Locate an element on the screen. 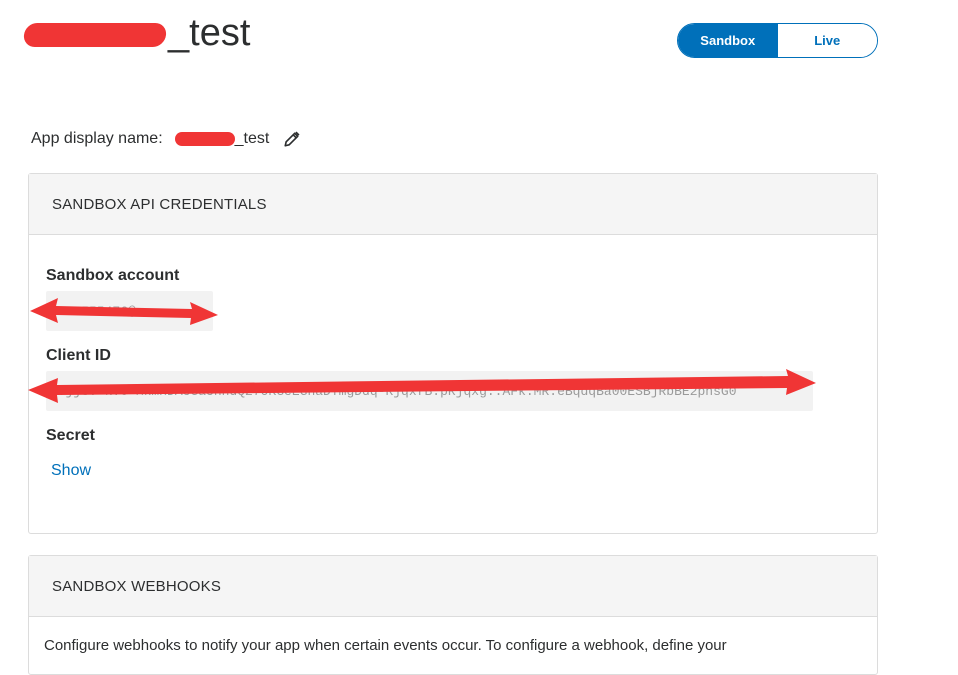  redaction-arrow is located at coordinates (422, 350).